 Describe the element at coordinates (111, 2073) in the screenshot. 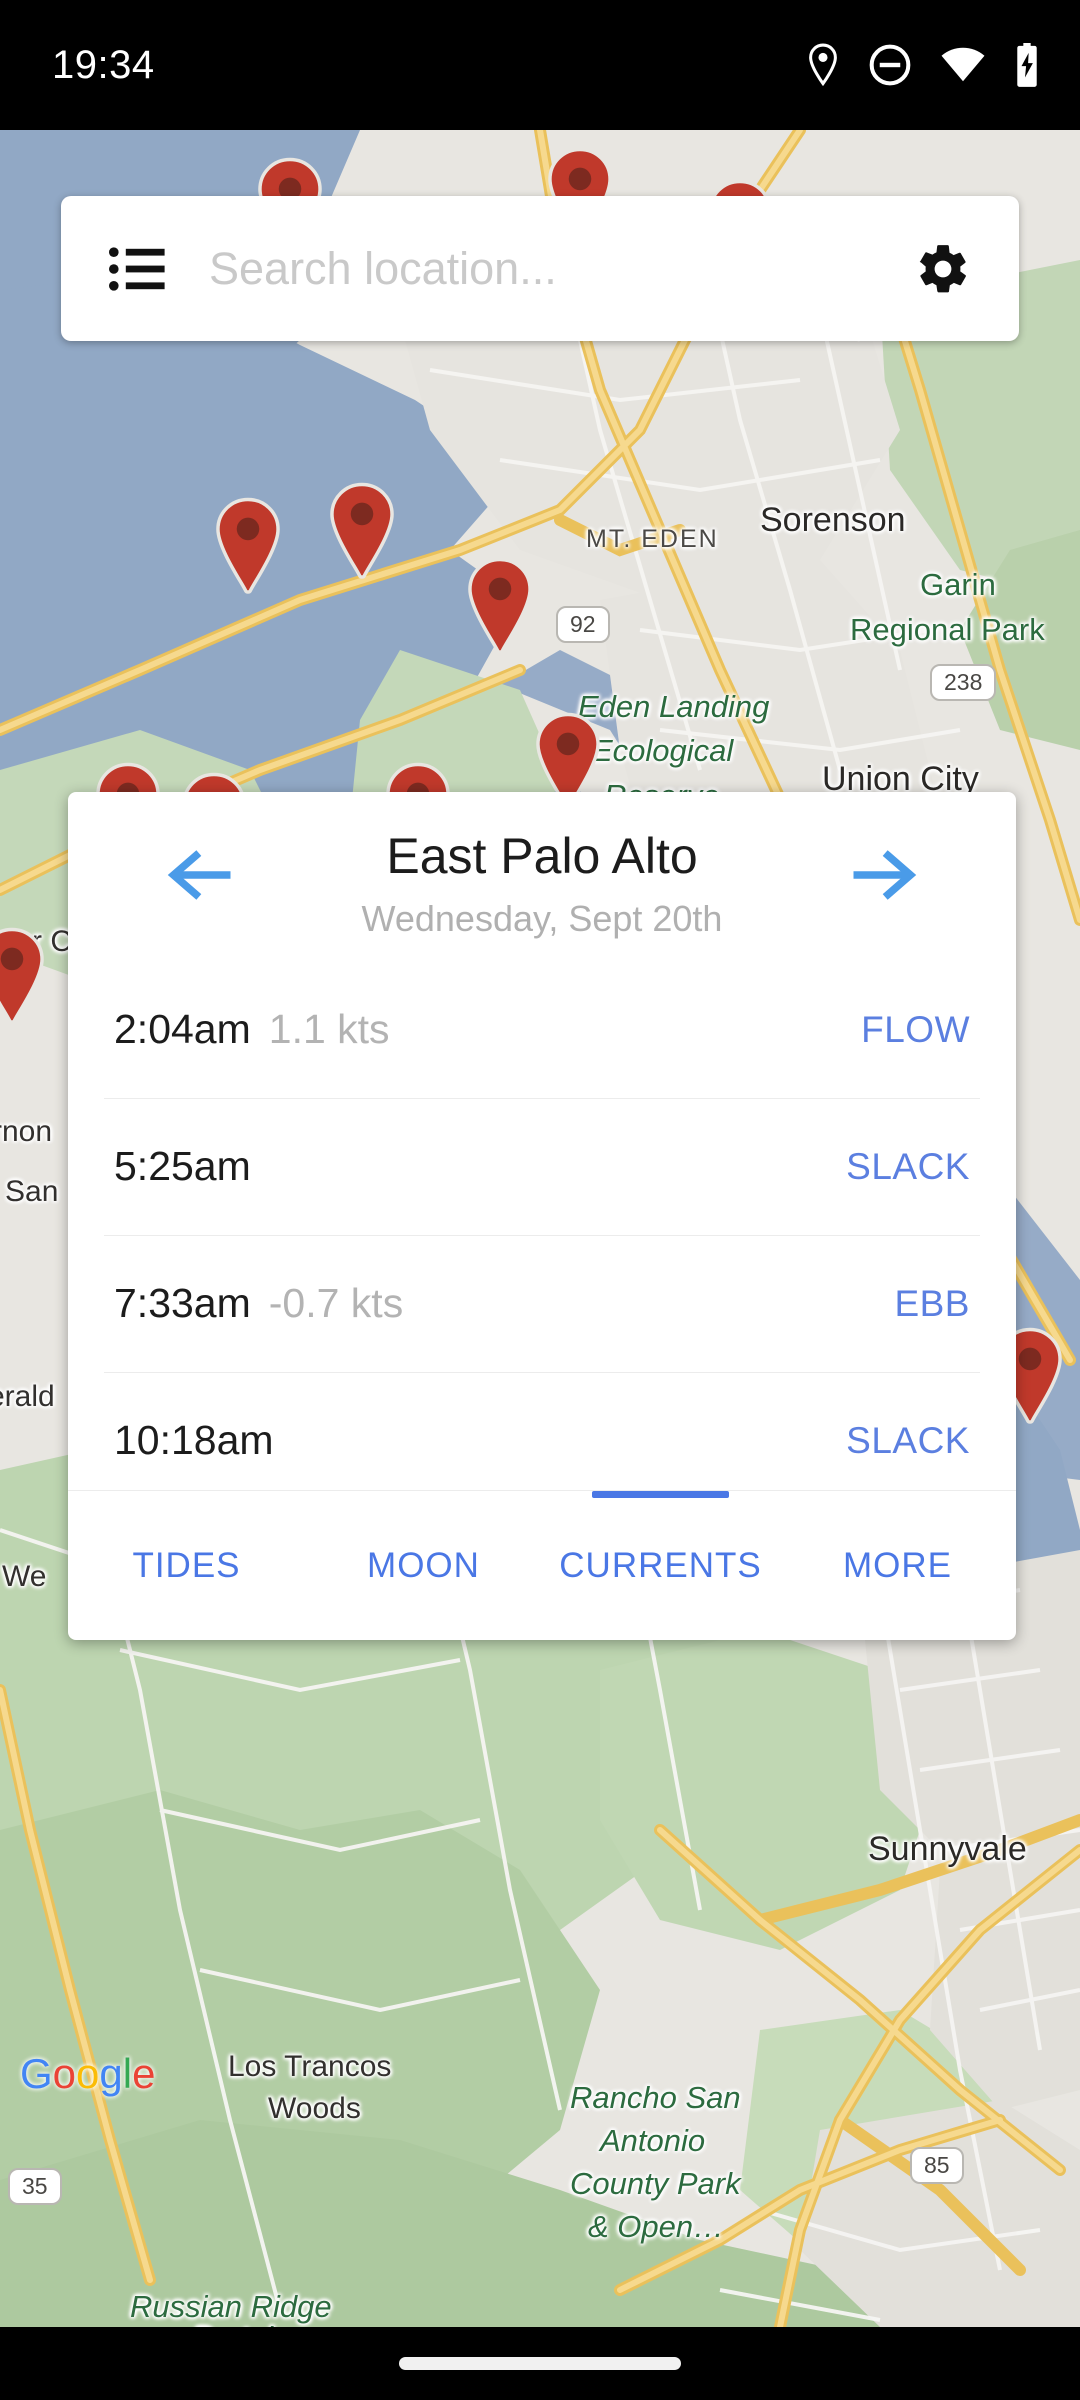

I see `google-logo-letter: g` at that location.